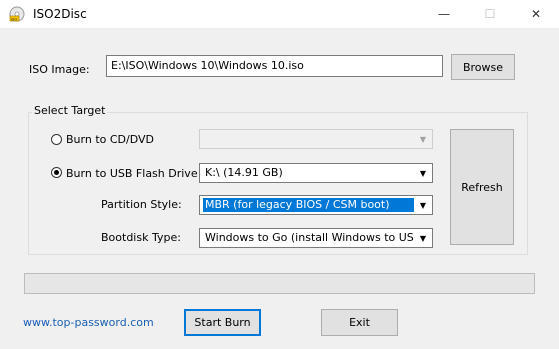  I want to click on bootdisk-type-label: Bootdisk Type:, so click(141, 237).